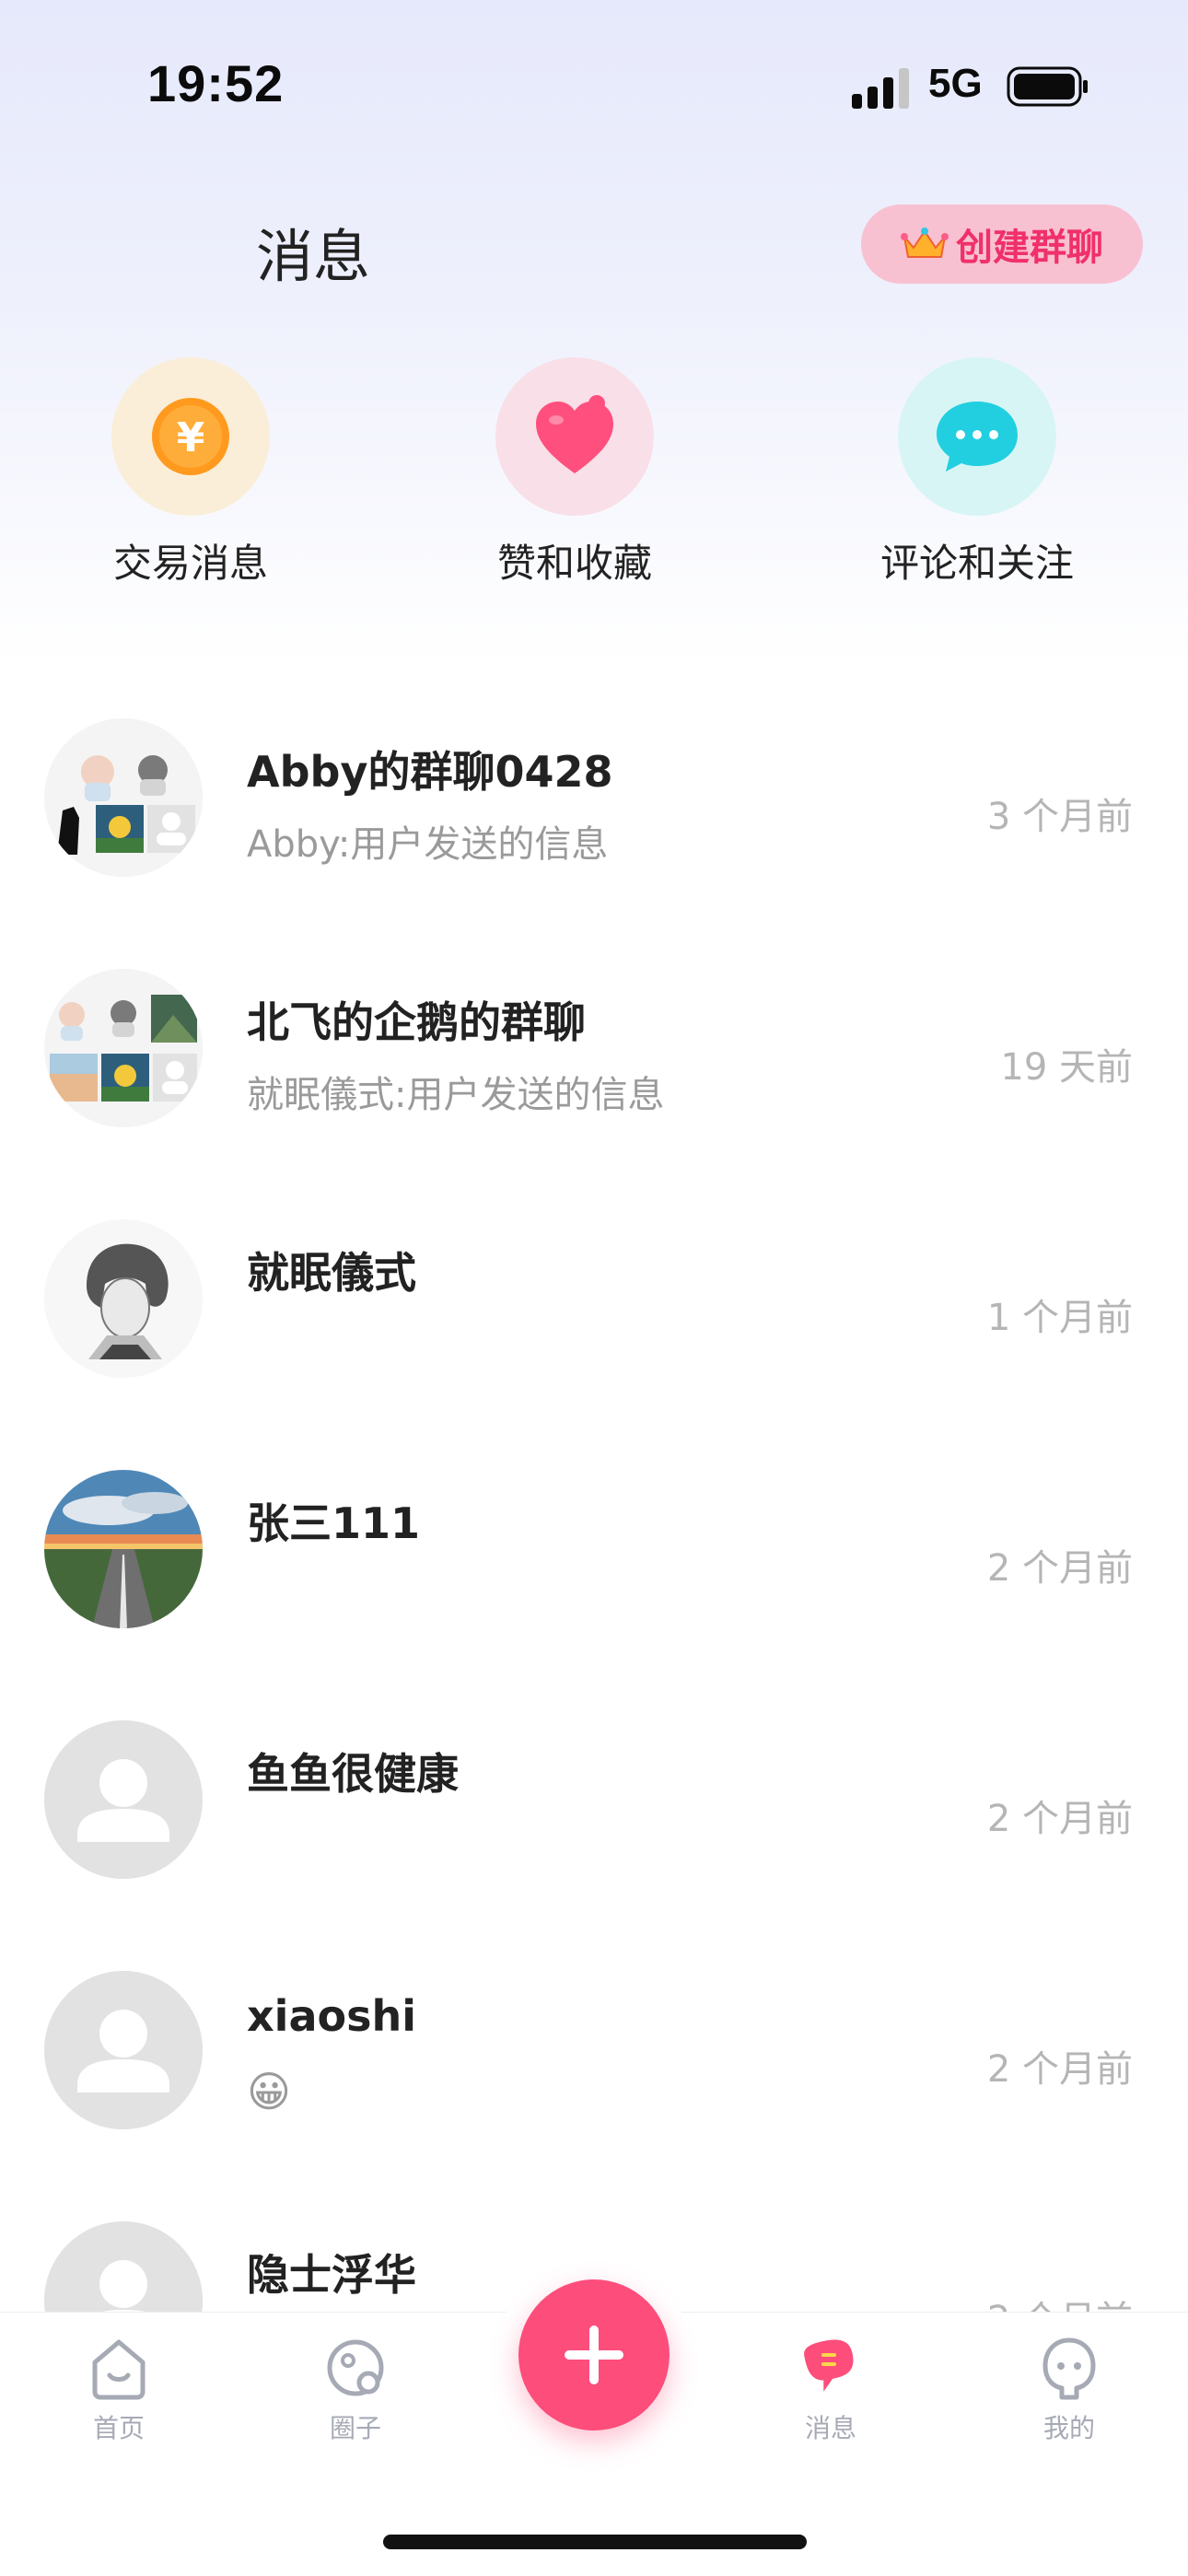 The image size is (1188, 2576). I want to click on quick-action-likes-favorites: 赞和收藏, so click(575, 473).